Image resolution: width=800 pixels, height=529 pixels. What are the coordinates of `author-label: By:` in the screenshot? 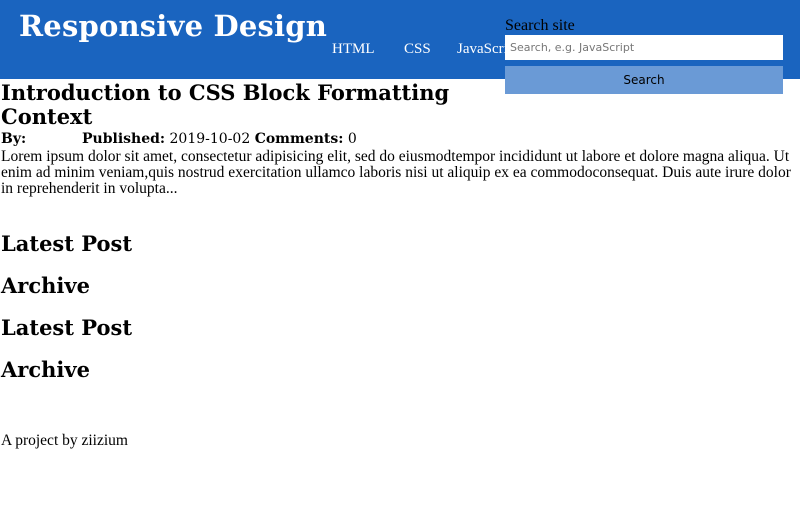 It's located at (14, 139).